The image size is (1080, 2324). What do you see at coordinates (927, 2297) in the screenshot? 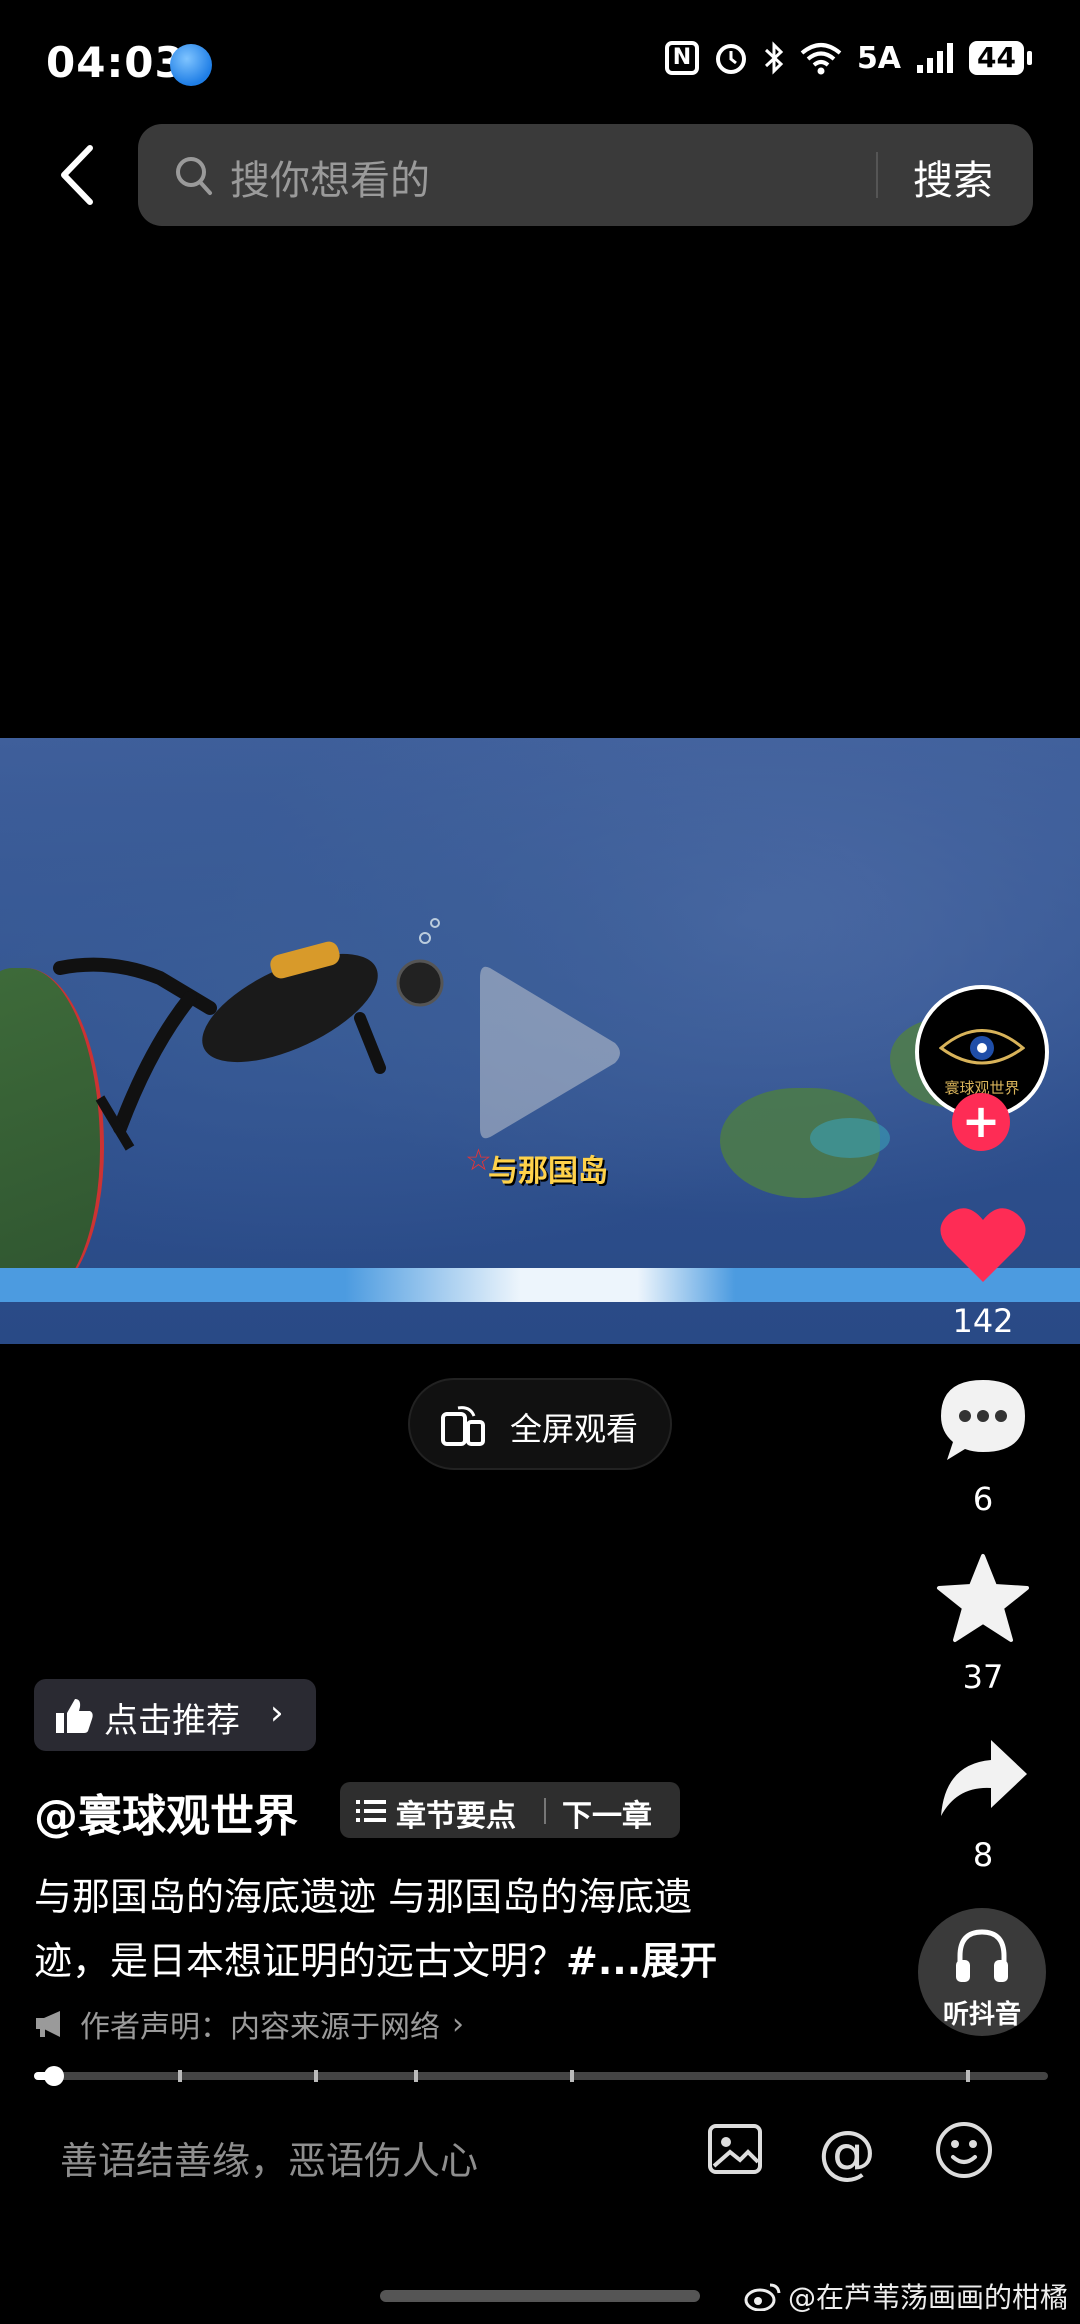
I see `watermark-text: @在芦苇荡画画的柑橘` at bounding box center [927, 2297].